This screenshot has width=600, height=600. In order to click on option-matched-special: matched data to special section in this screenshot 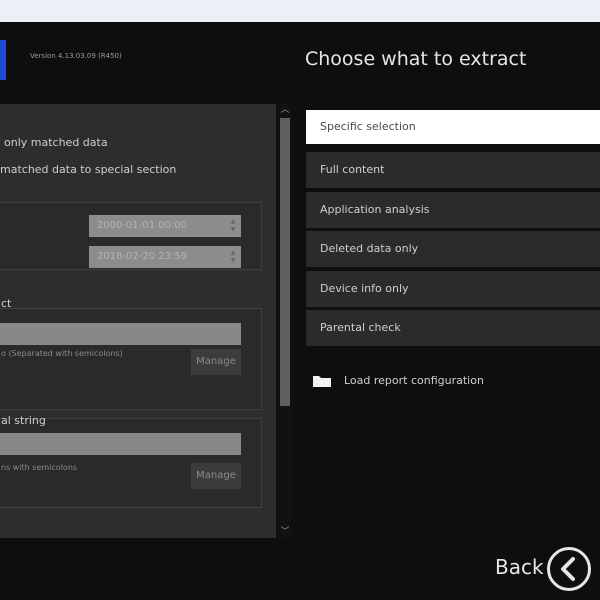, I will do `click(88, 169)`.